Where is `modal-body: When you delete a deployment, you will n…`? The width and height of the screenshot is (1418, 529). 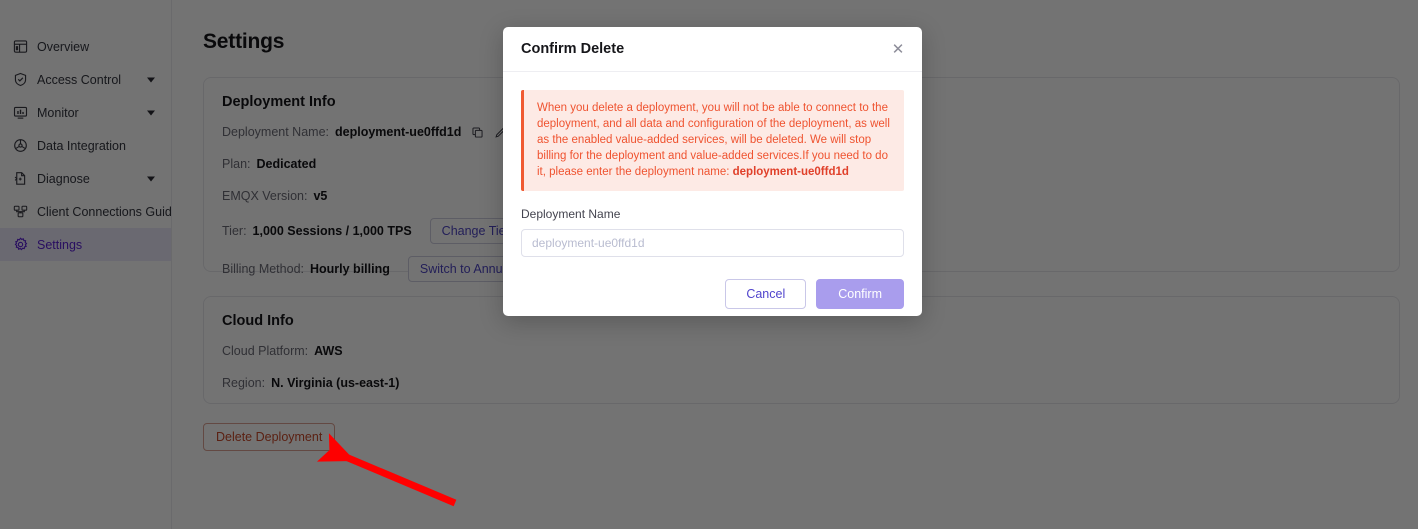
modal-body: When you delete a deployment, you will n… is located at coordinates (712, 190).